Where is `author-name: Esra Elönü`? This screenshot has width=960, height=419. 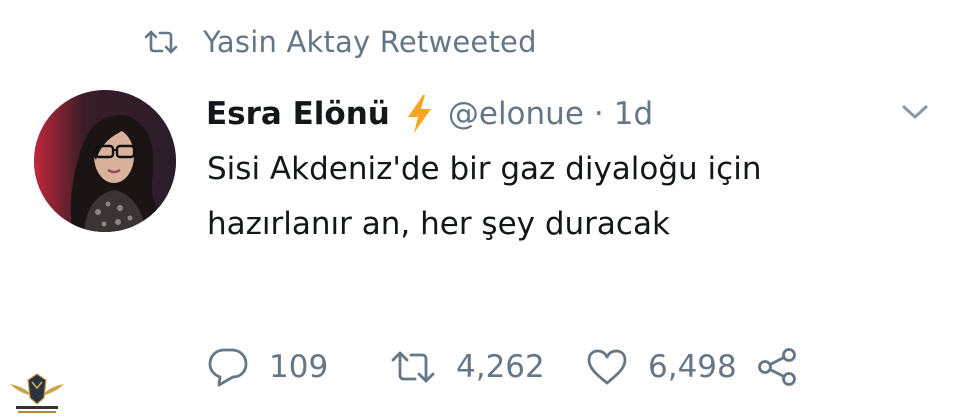 author-name: Esra Elönü is located at coordinates (298, 114).